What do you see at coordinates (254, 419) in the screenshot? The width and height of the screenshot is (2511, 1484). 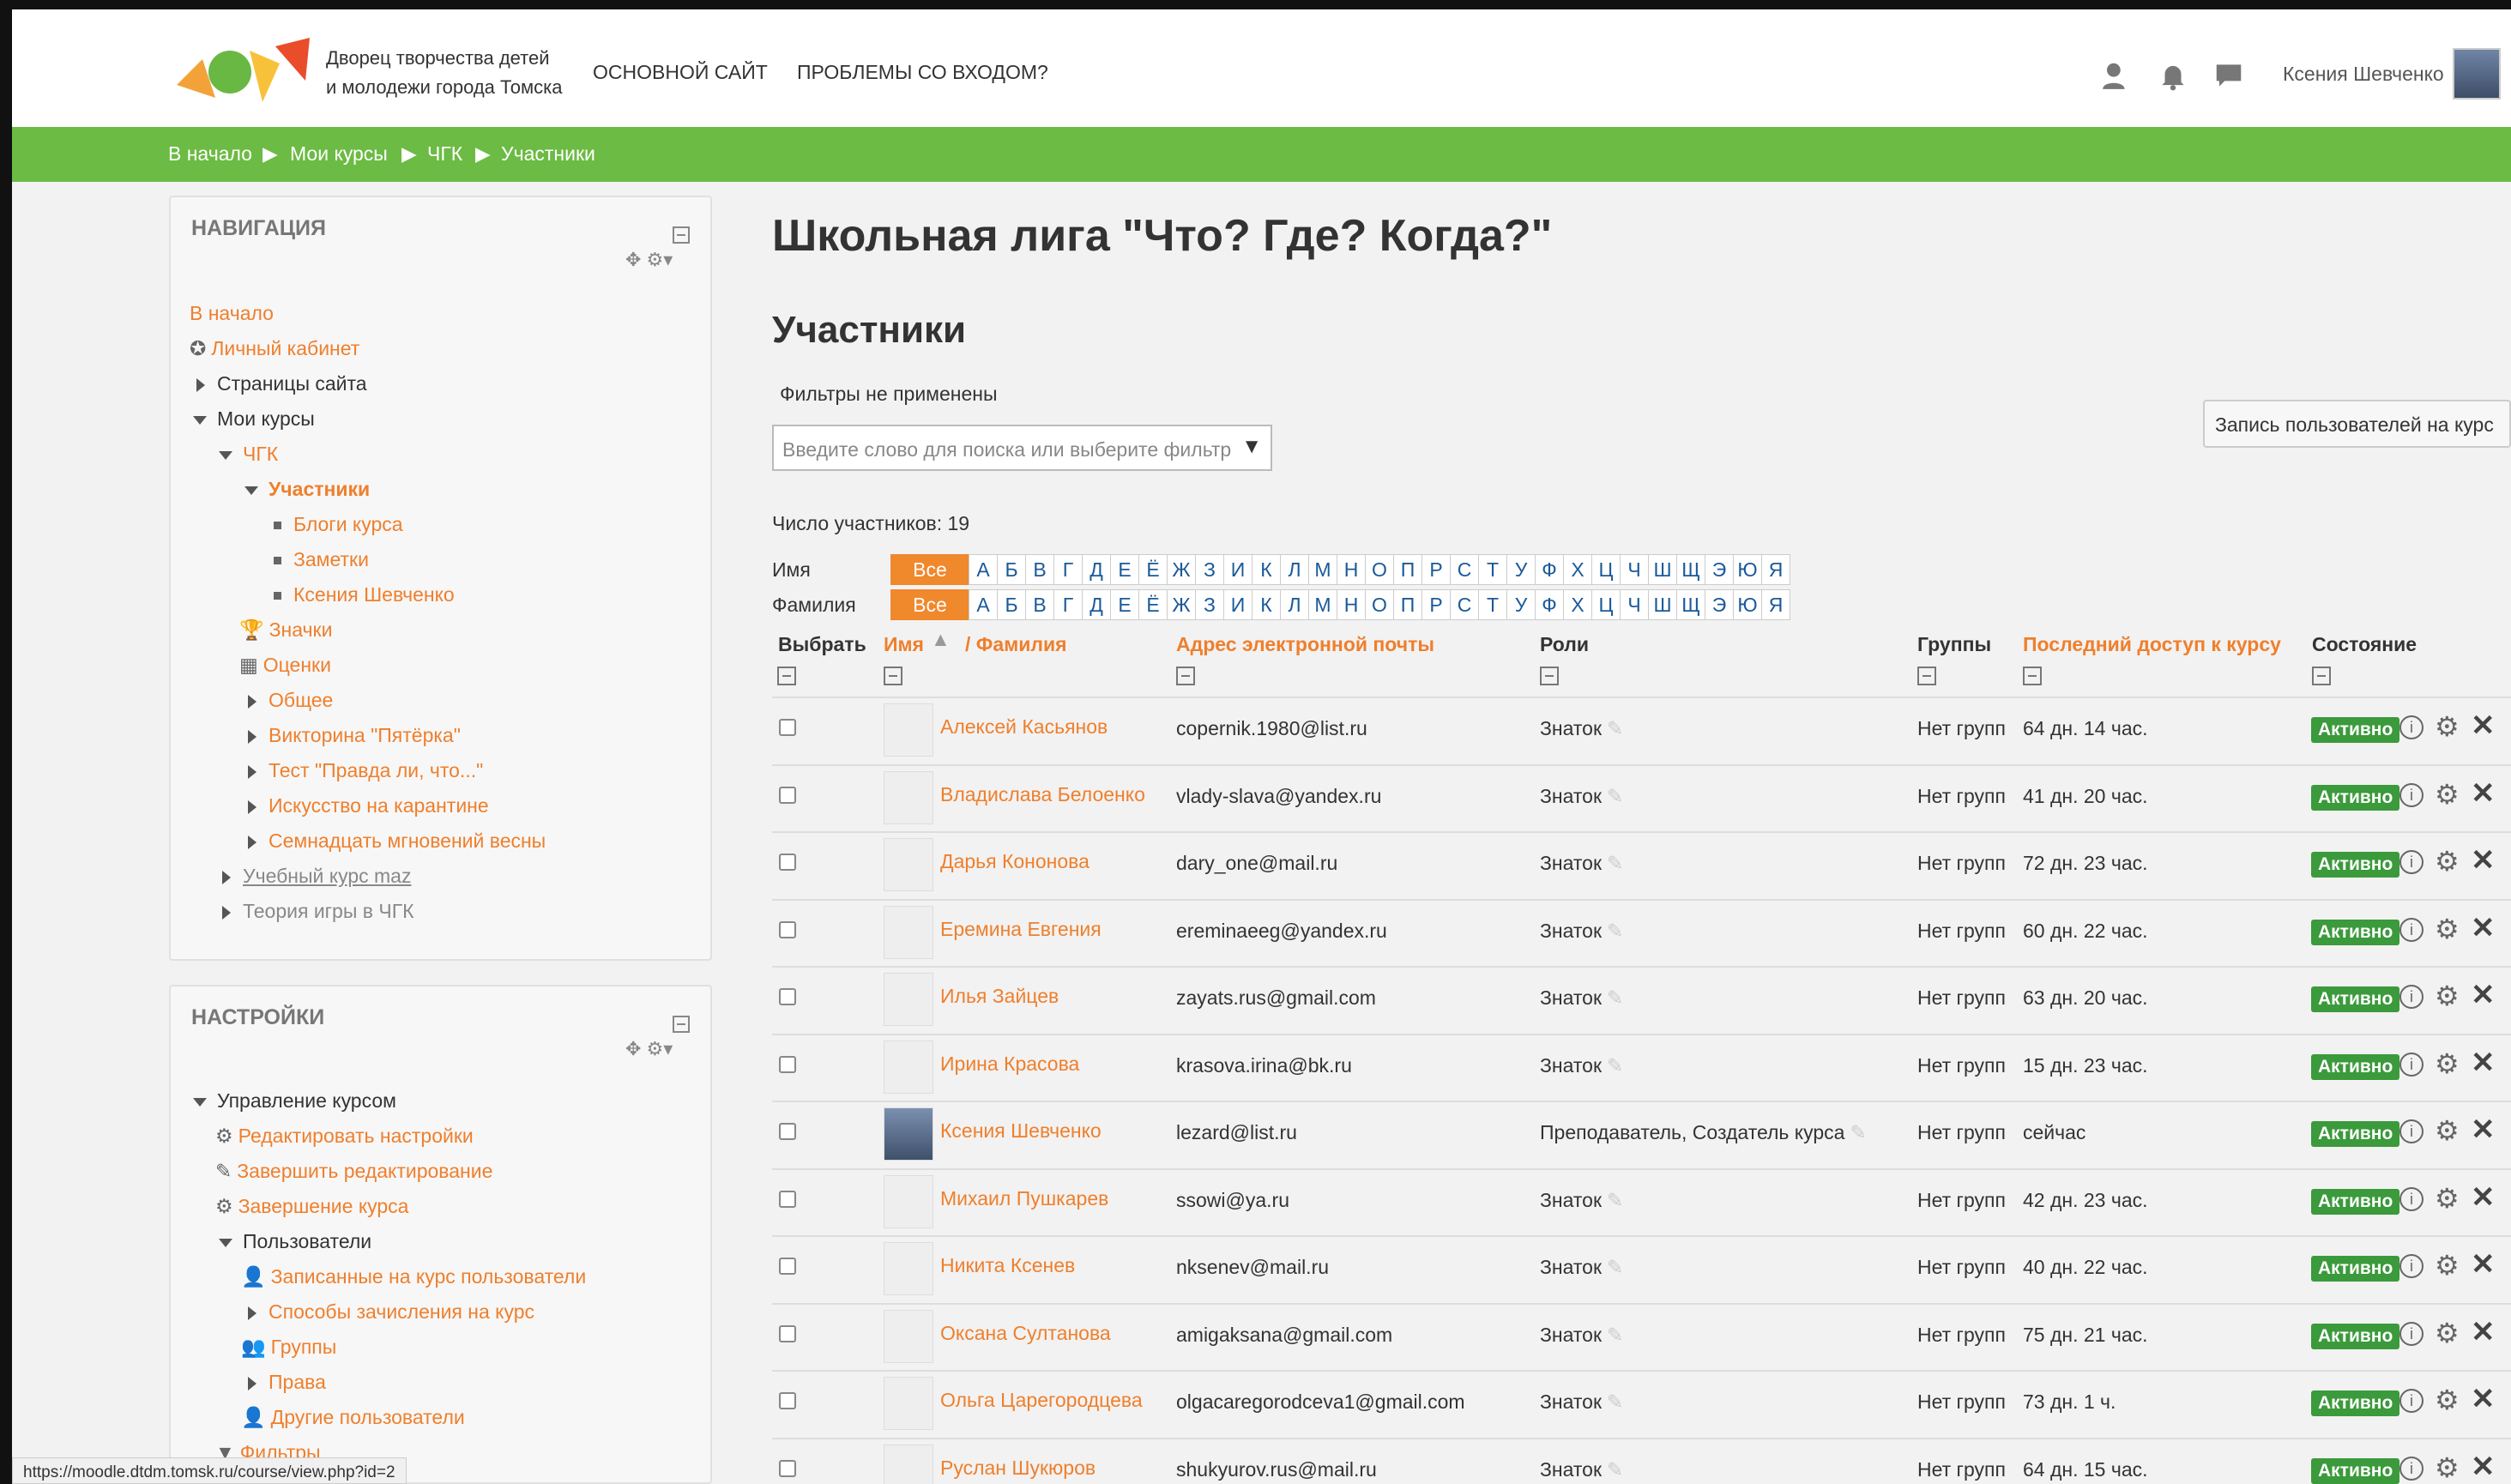 I see `nav-my-courses: Мои курсы` at bounding box center [254, 419].